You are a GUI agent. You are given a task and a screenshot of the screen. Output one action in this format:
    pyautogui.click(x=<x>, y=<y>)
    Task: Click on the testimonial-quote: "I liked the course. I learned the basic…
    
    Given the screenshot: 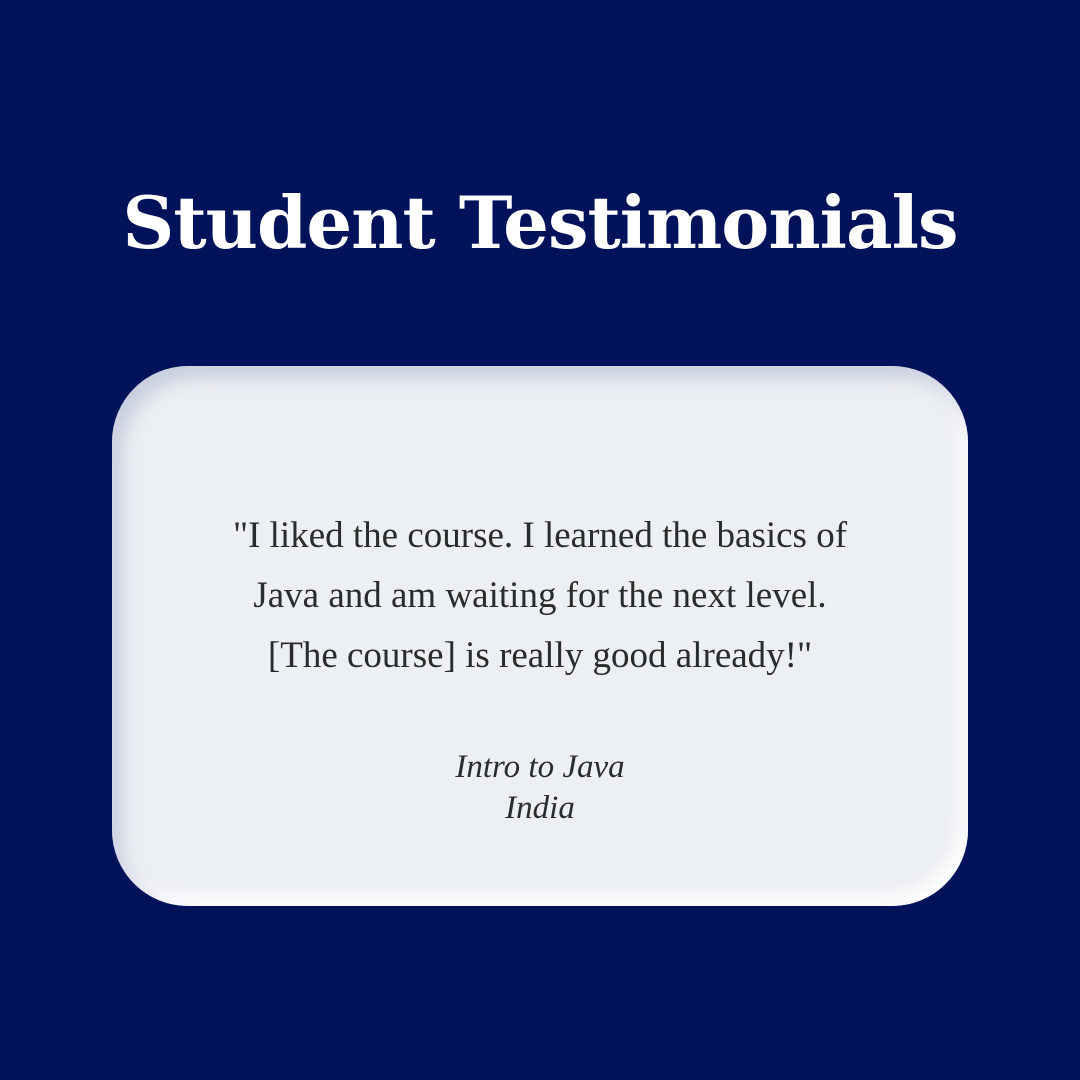 What is the action you would take?
    pyautogui.click(x=540, y=596)
    